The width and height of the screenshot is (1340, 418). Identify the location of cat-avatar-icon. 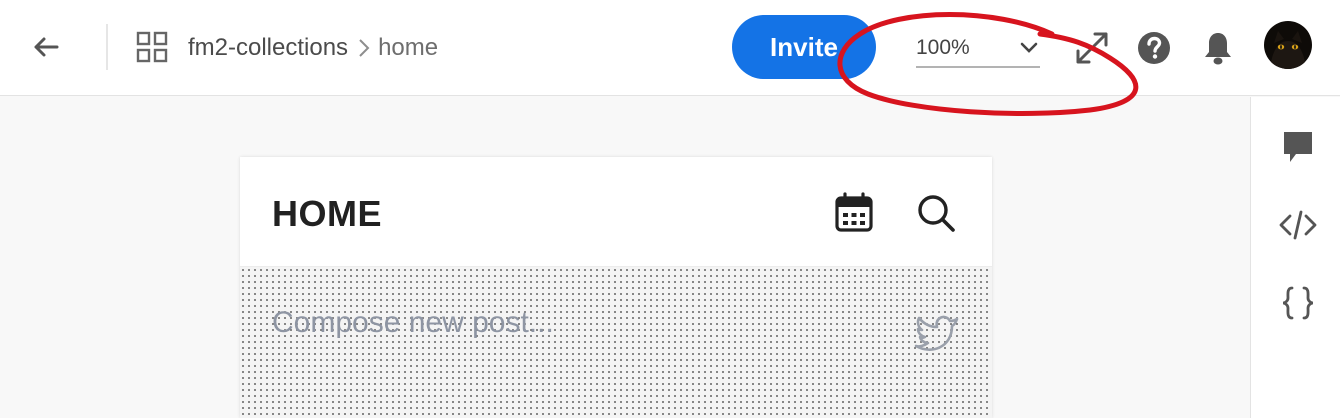
(1288, 45).